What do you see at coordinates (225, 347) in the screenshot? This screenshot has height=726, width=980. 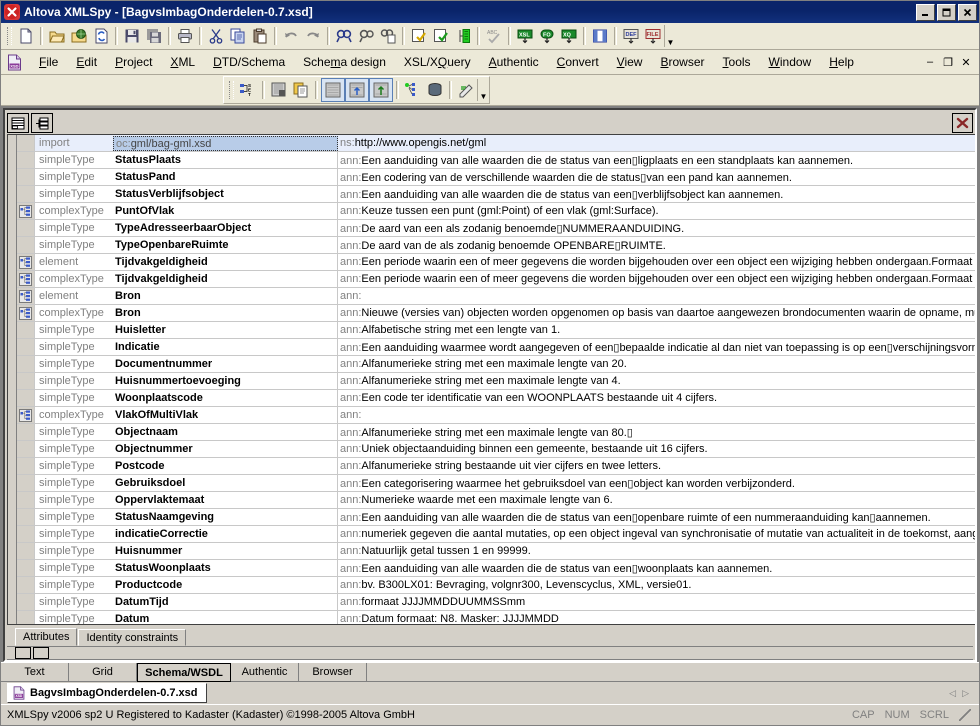 I see `row-name: Indicatie` at bounding box center [225, 347].